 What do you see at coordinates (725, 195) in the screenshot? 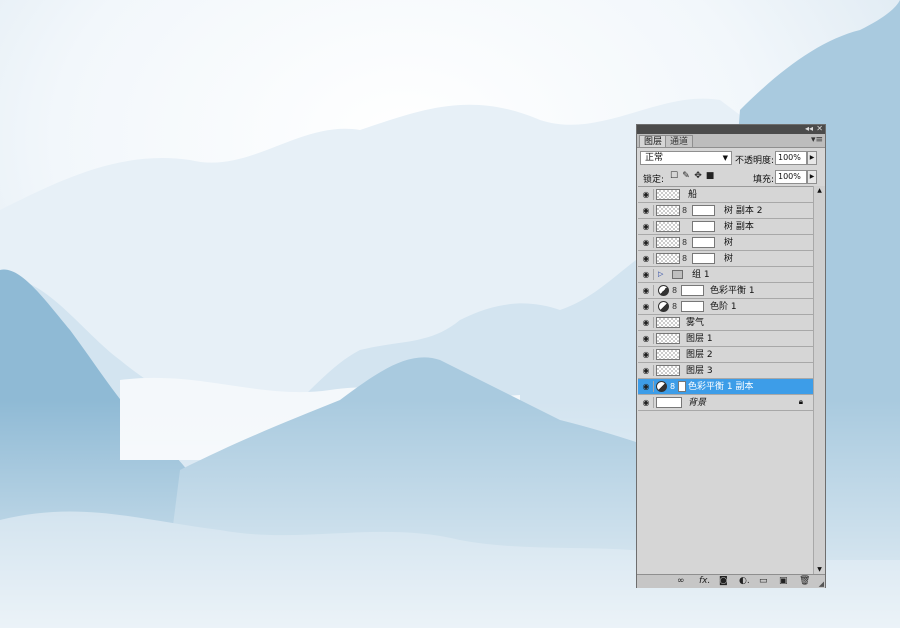
I see `layer-row: ◉ 船` at bounding box center [725, 195].